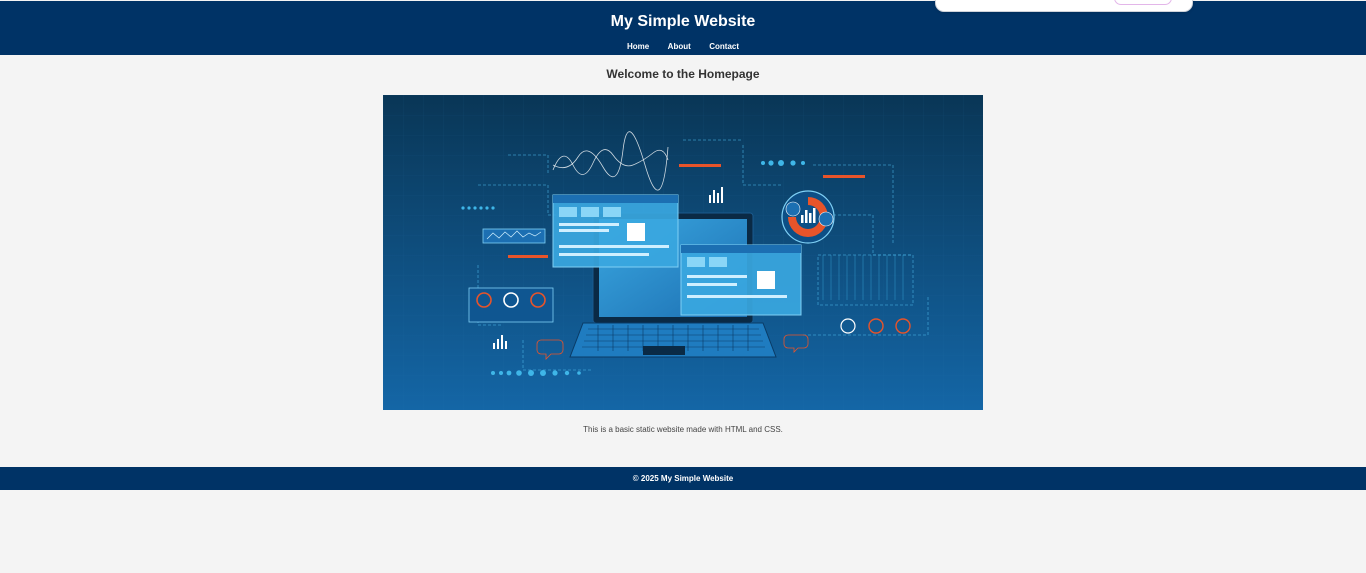 The width and height of the screenshot is (1366, 573). I want to click on site-title: My Simple Website, so click(683, 21).